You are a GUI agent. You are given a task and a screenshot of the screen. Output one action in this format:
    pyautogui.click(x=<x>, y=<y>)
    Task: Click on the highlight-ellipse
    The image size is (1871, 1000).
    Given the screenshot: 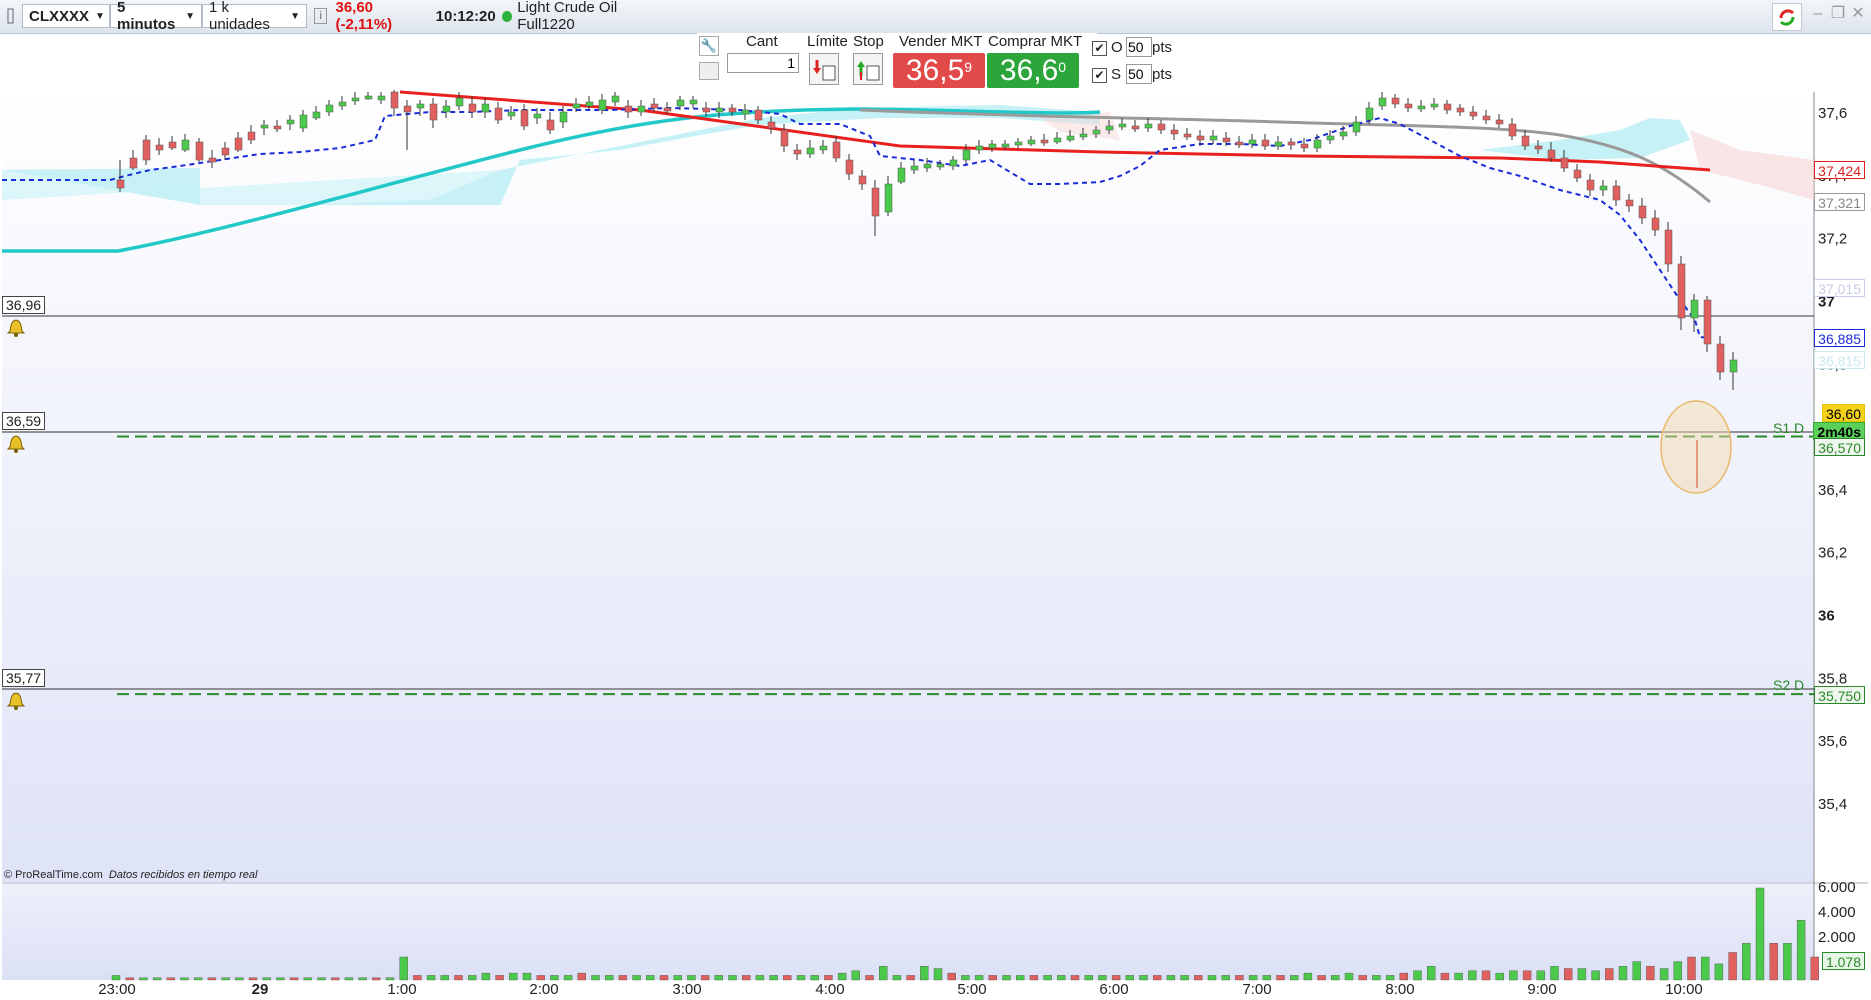 What is the action you would take?
    pyautogui.click(x=1696, y=447)
    